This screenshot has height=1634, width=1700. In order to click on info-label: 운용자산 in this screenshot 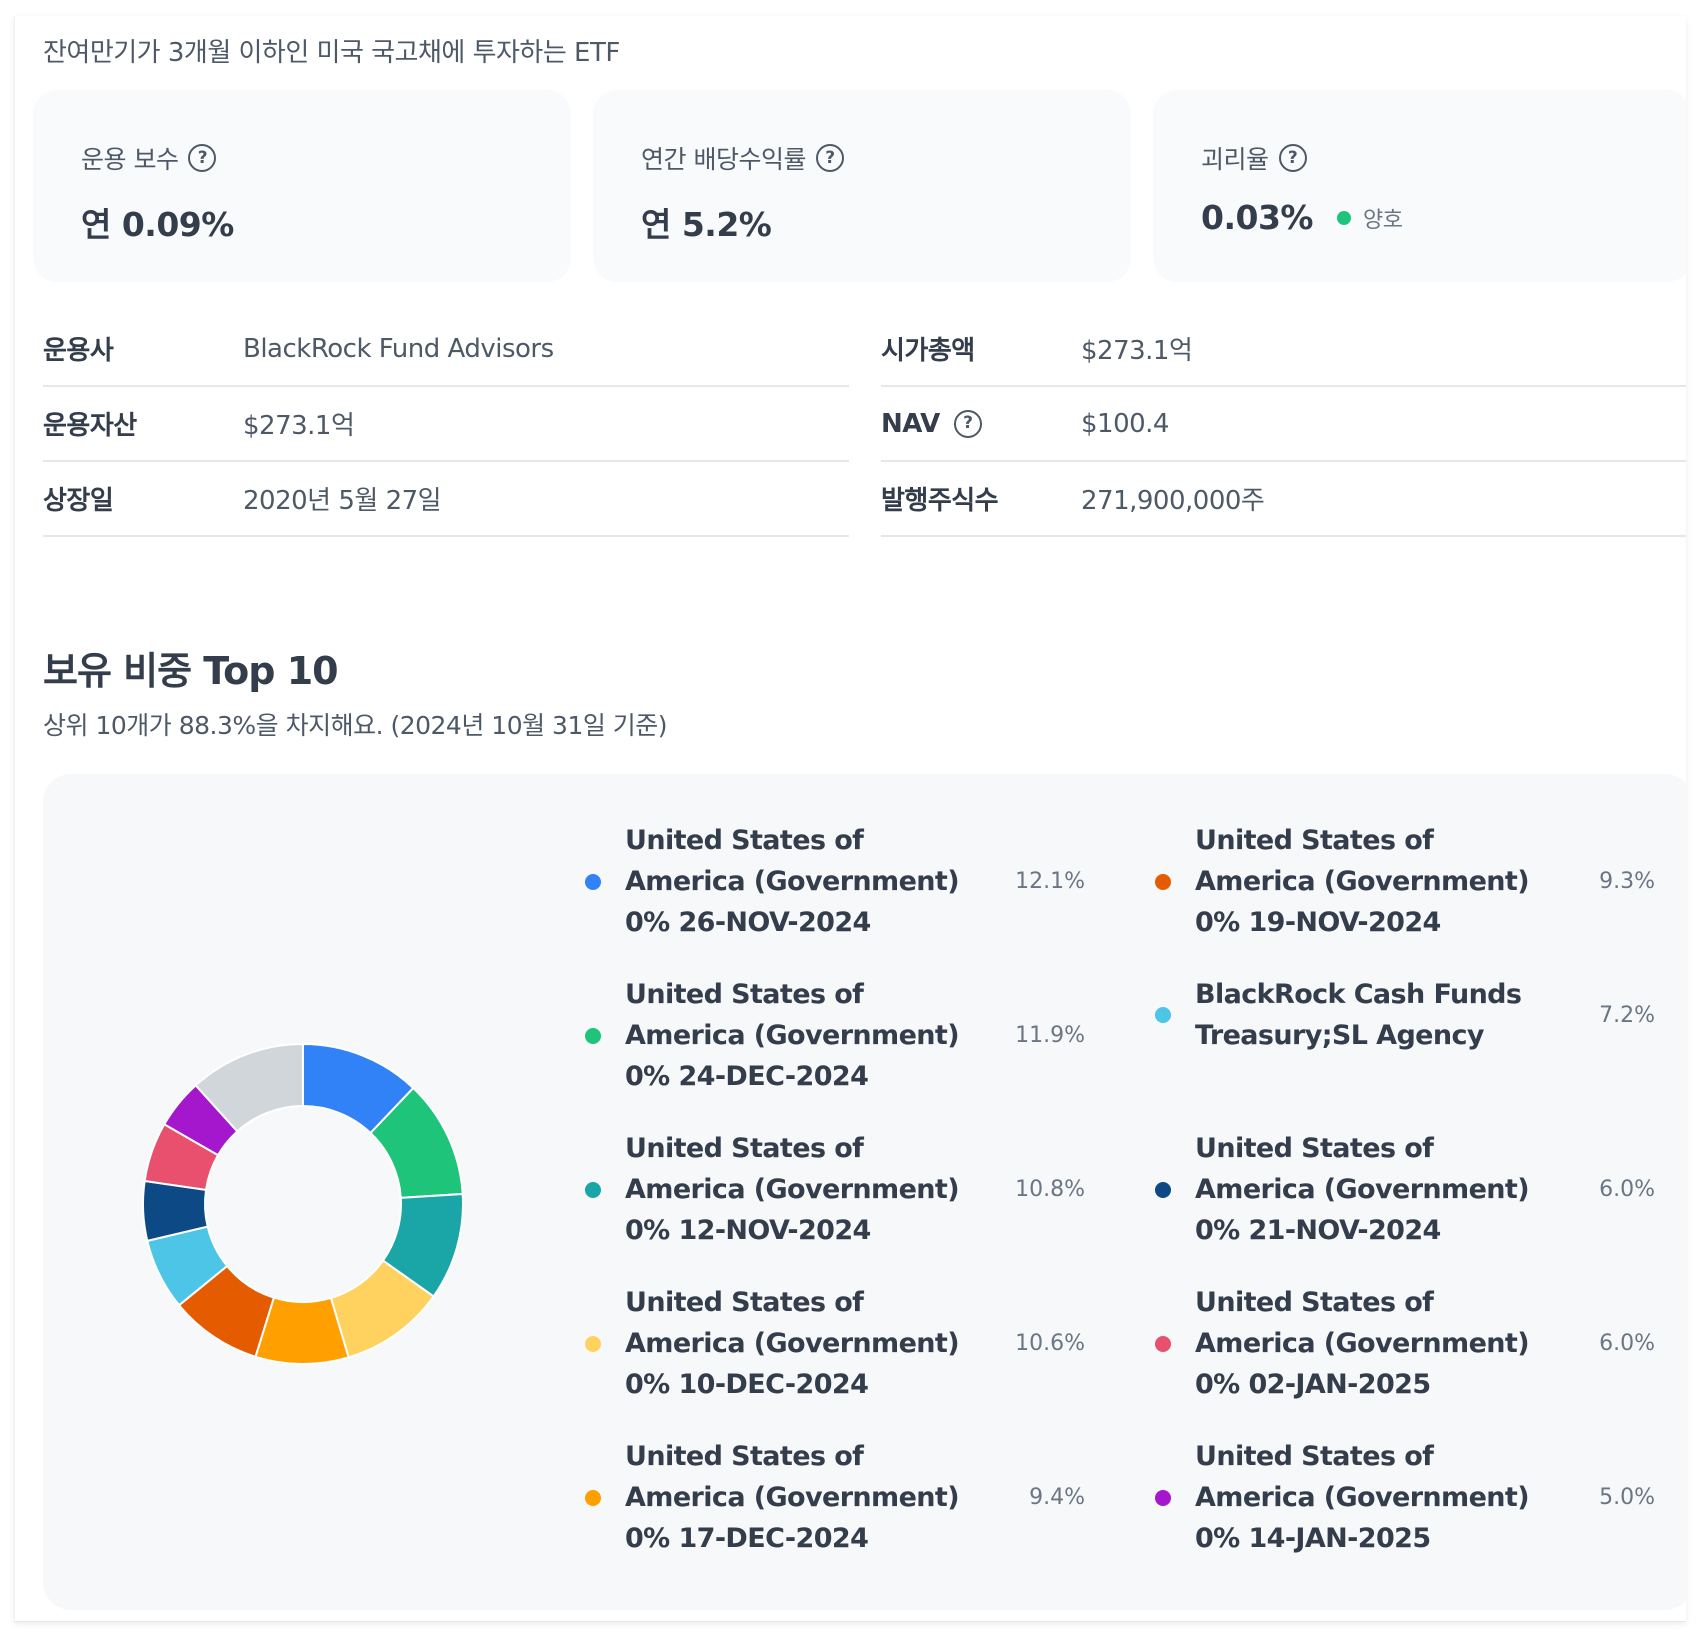, I will do `click(90, 426)`.